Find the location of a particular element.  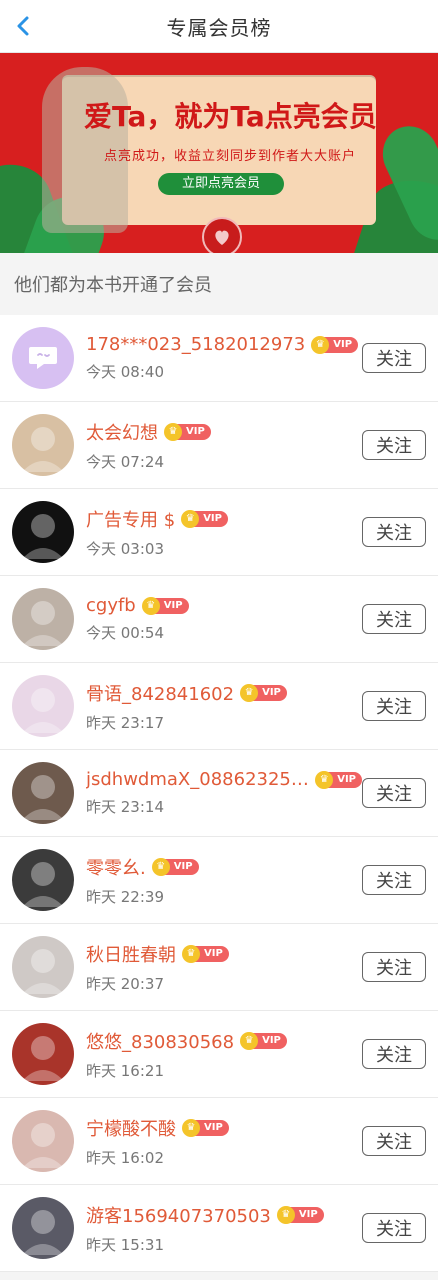

member-info: jsdhwdmaX_0886232531 ♛ VIP 昨天 23:14 is located at coordinates (224, 793).